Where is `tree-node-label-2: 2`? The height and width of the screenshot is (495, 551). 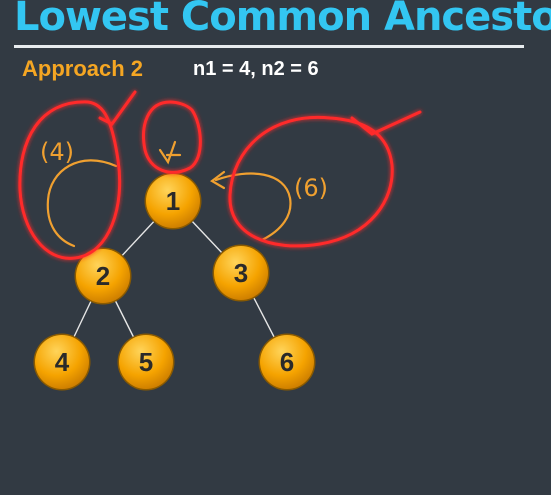 tree-node-label-2: 2 is located at coordinates (103, 276).